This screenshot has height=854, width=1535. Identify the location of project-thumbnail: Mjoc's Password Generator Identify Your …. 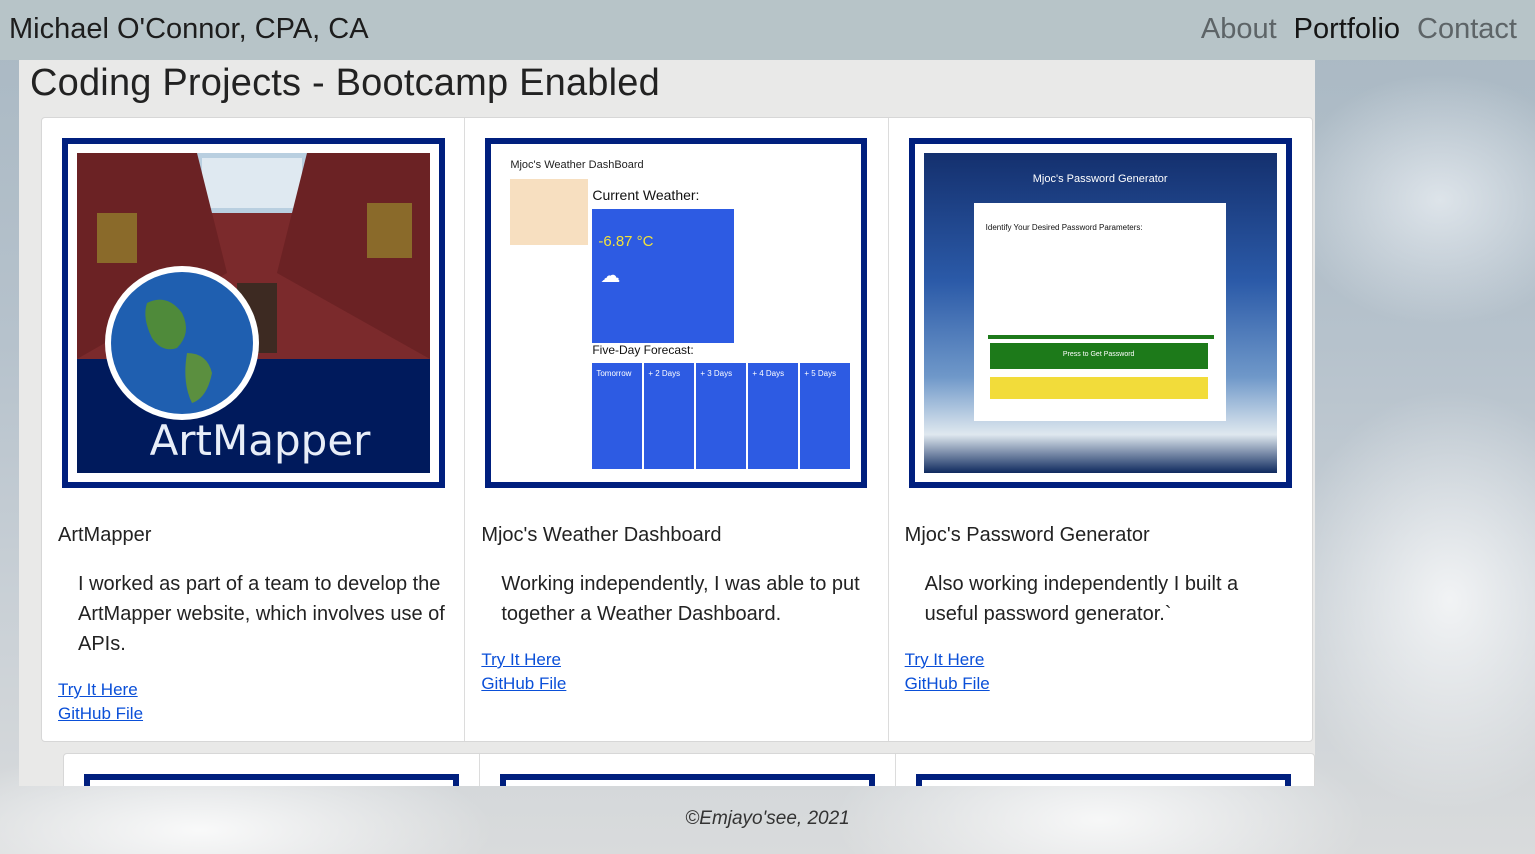
(1100, 313).